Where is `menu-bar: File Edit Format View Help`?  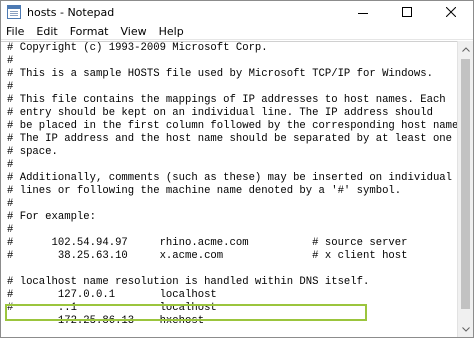
menu-bar: File Edit Format View Help is located at coordinates (237, 31).